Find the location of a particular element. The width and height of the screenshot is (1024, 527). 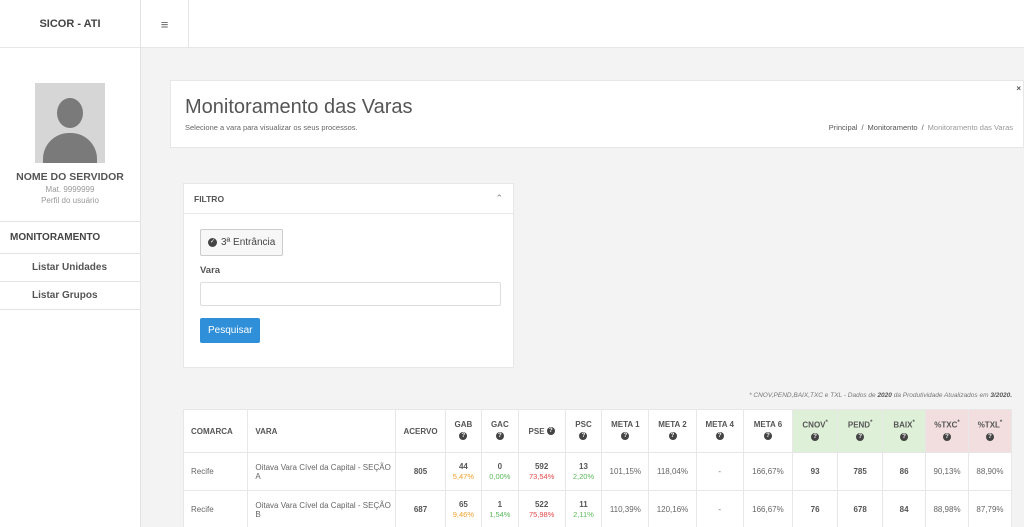

brand-logo: SICOR - ATI is located at coordinates (70, 24).